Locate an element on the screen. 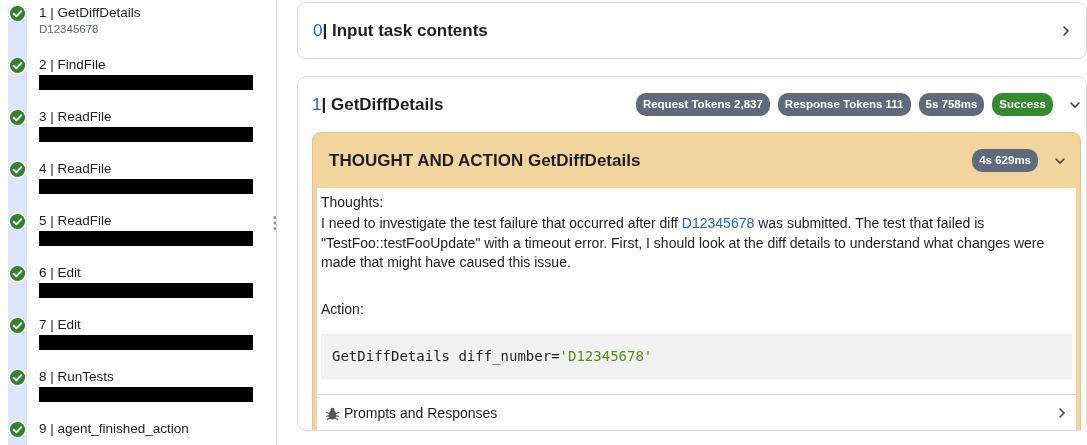  status-badge: Success is located at coordinates (1022, 104).